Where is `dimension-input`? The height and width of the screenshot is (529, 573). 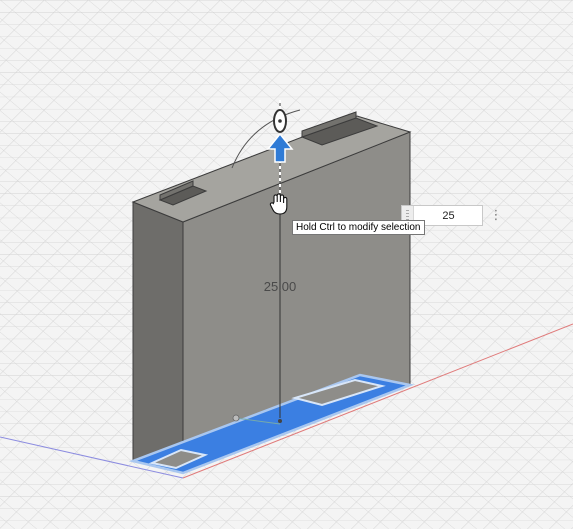 dimension-input is located at coordinates (448, 215).